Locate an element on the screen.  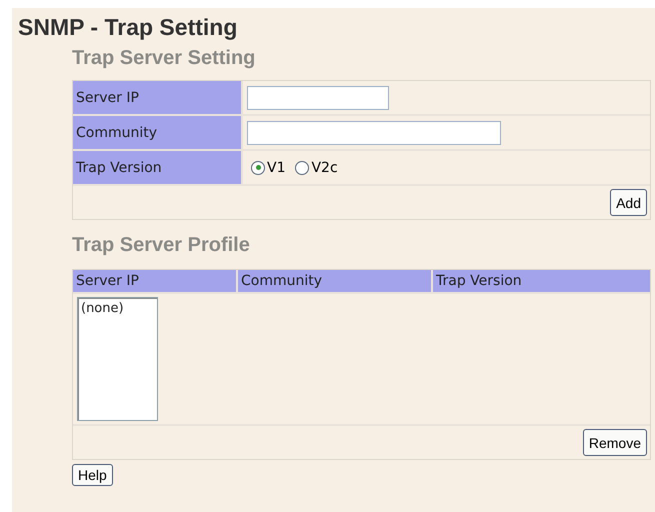
server-list: (none) is located at coordinates (117, 359).